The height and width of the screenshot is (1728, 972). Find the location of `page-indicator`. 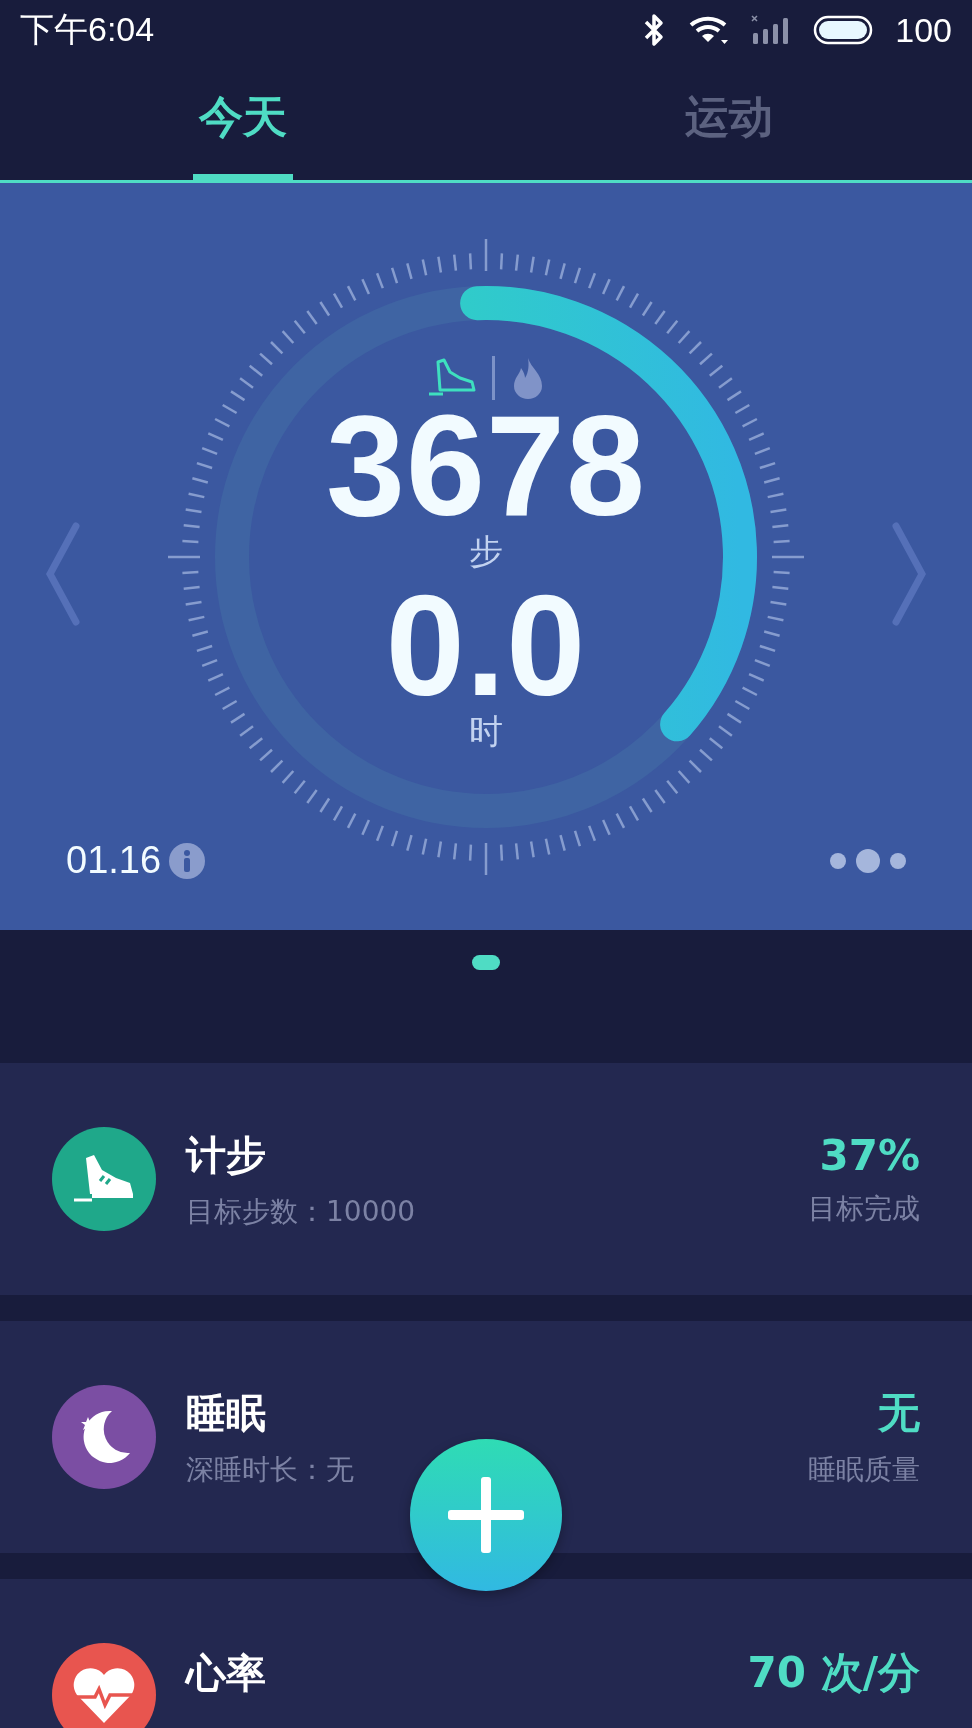

page-indicator is located at coordinates (486, 962).